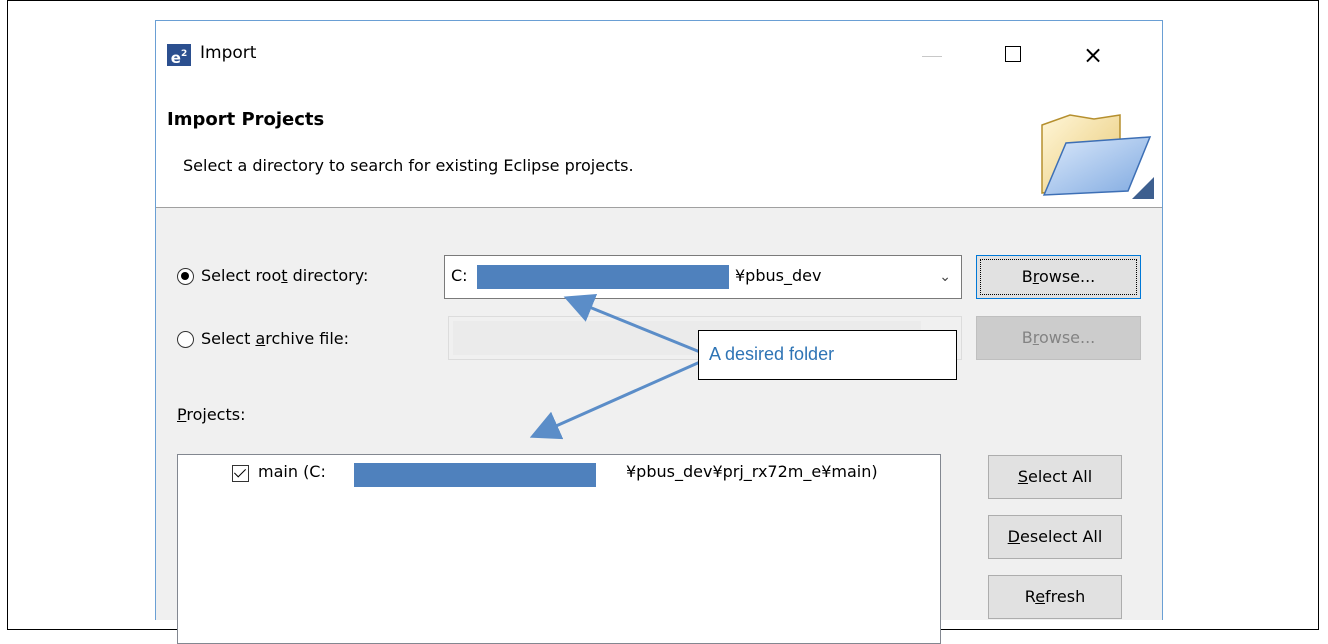  Describe the element at coordinates (1055, 477) in the screenshot. I see `select-all-button: Select All` at that location.